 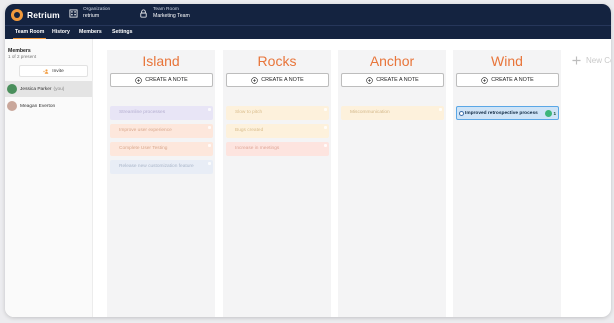 What do you see at coordinates (38, 106) in the screenshot?
I see `member-name: Meagan Everton` at bounding box center [38, 106].